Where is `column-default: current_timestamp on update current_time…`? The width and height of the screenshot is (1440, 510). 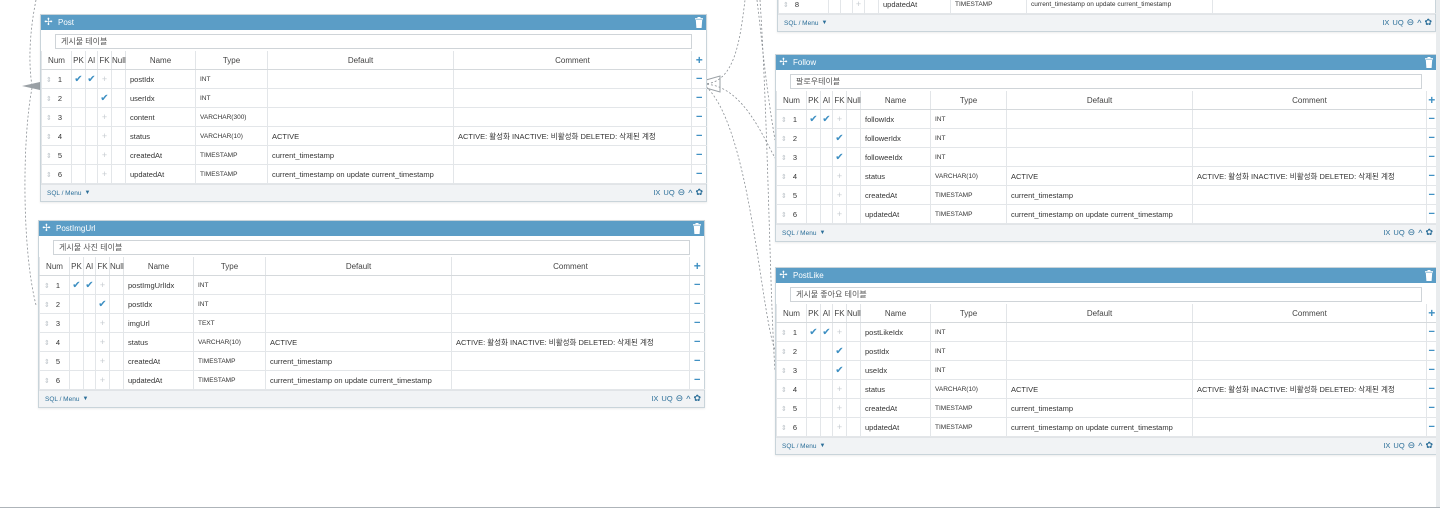
column-default: current_timestamp on update current_time… is located at coordinates (360, 174).